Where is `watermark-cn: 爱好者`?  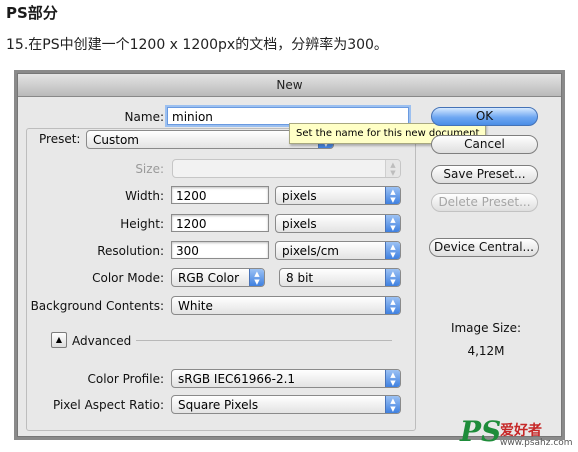
watermark-cn: 爱好者 is located at coordinates (521, 431).